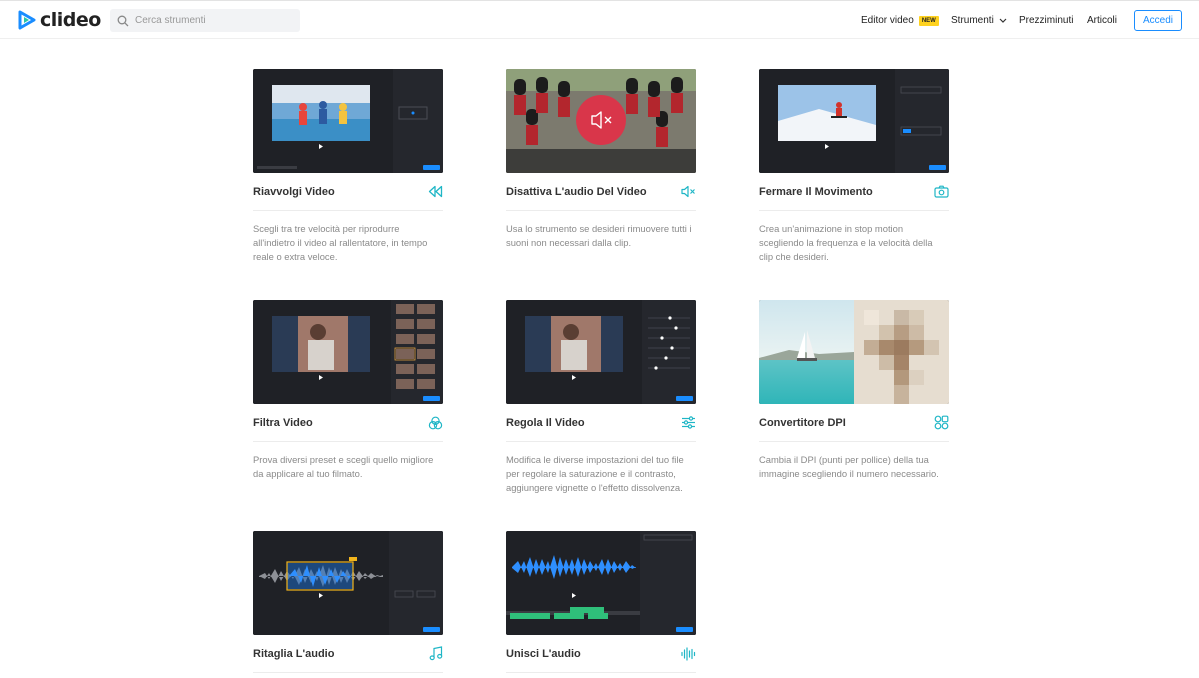 The width and height of the screenshot is (1199, 678). Describe the element at coordinates (941, 422) in the screenshot. I see `dpi-shapes-icon` at that location.